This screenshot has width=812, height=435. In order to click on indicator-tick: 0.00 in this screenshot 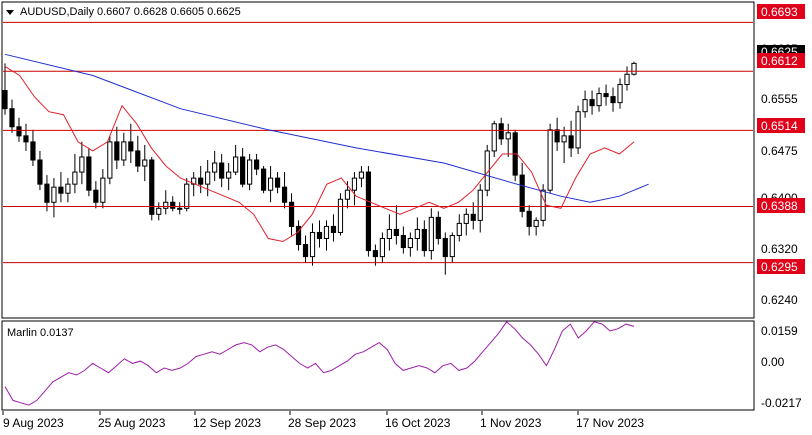, I will do `click(773, 362)`.